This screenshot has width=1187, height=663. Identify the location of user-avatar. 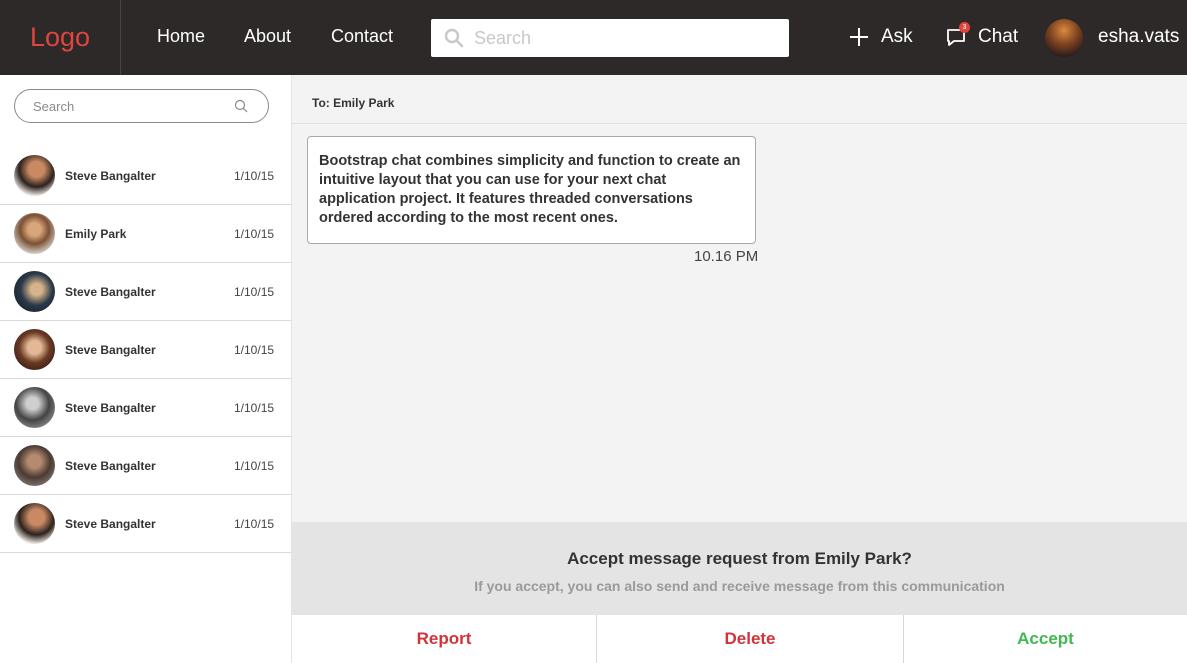
(1064, 38).